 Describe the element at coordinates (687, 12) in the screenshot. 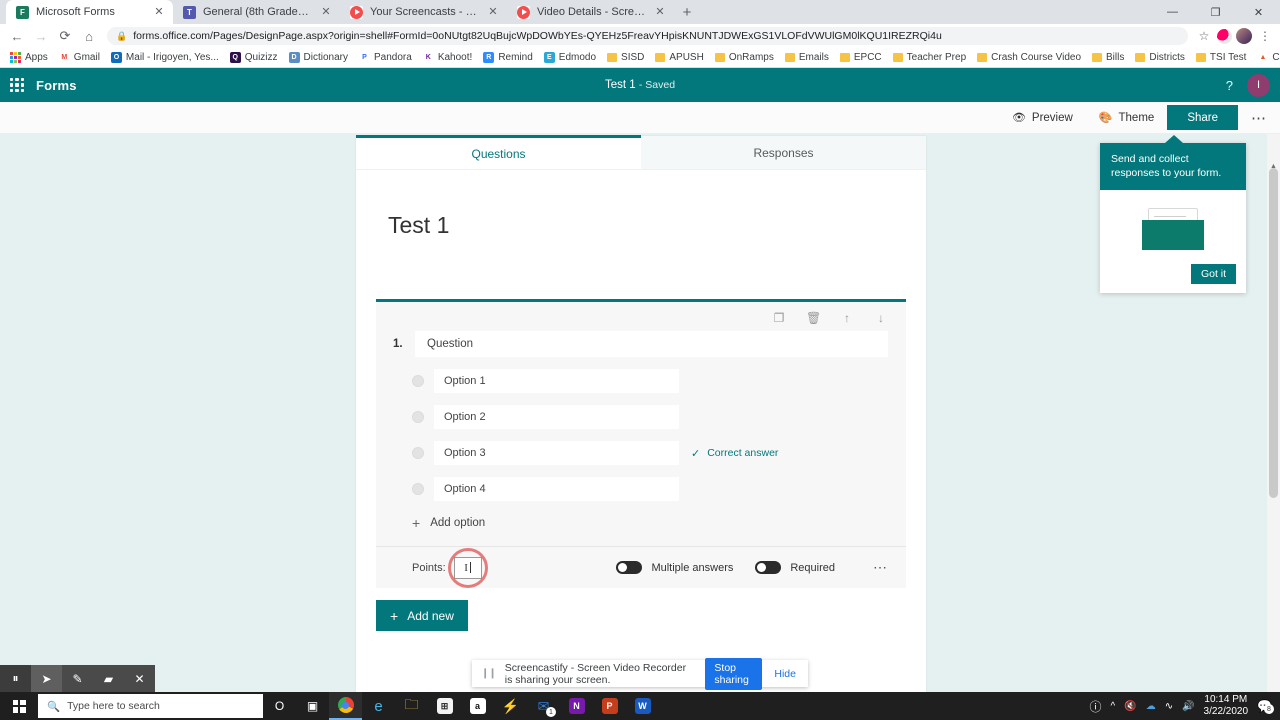

I see `new-tab-button: +` at that location.